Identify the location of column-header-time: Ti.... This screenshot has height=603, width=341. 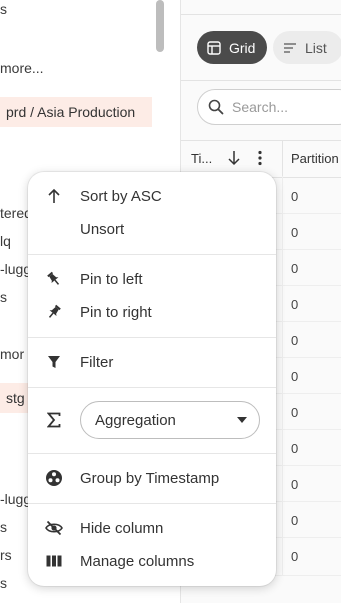
(201, 158).